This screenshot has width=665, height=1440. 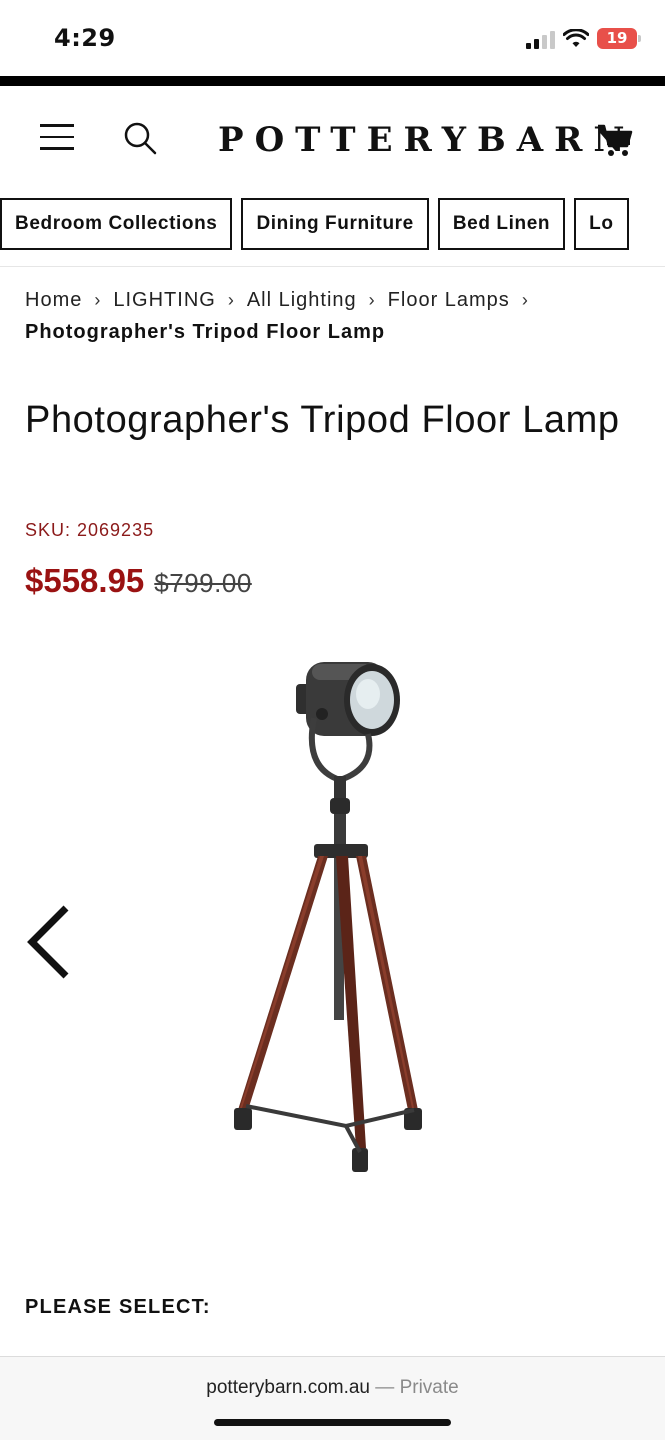 I want to click on site-header: POTTERYBARN, so click(x=332, y=140).